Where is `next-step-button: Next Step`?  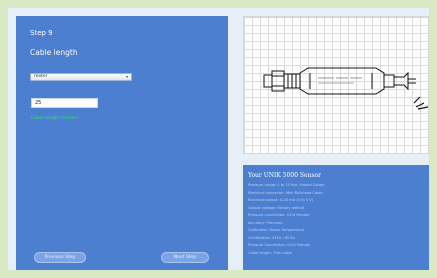
next-step-button: Next Step is located at coordinates (185, 257).